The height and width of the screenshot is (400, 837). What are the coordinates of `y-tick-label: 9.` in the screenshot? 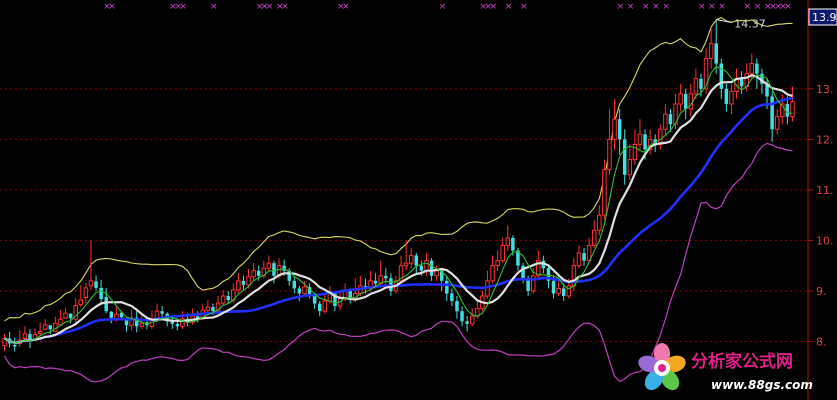 It's located at (821, 291).